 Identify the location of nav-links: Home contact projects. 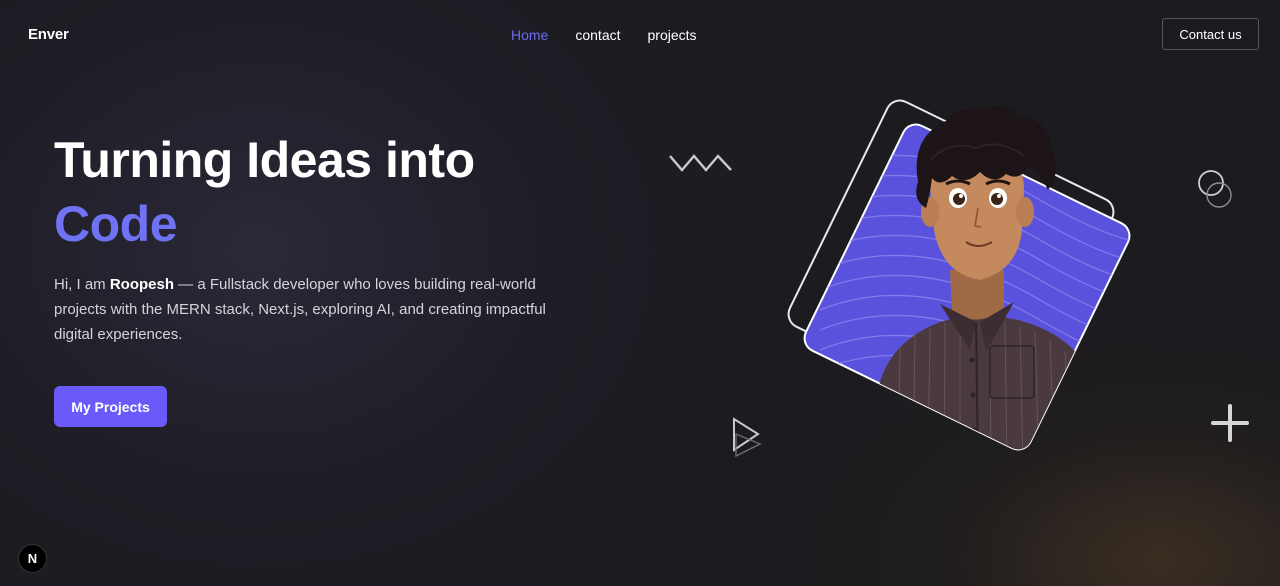
(604, 35).